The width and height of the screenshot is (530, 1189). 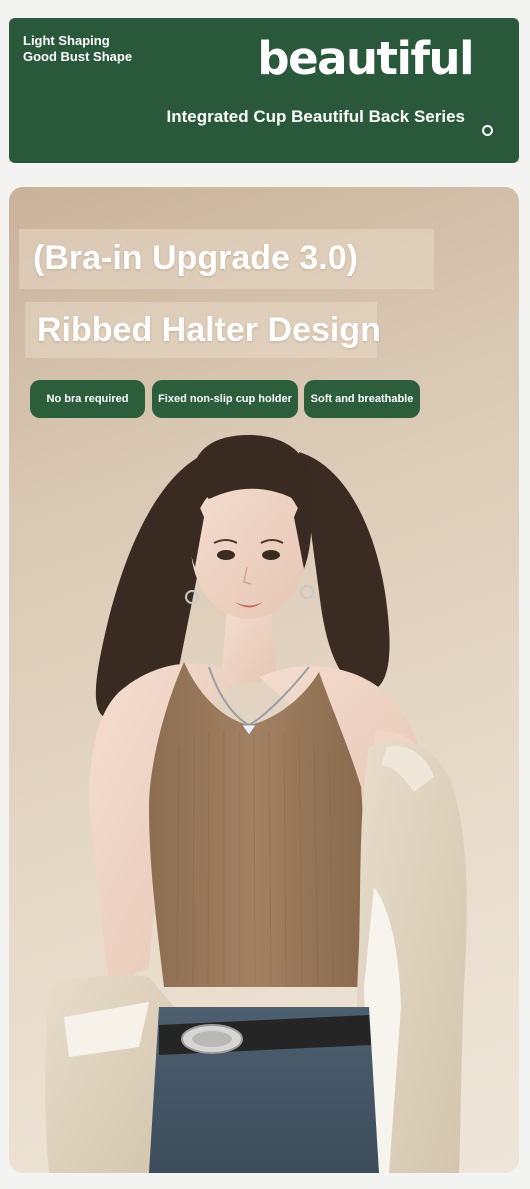 What do you see at coordinates (78, 48) in the screenshot?
I see `tagline: Light Shaping Good Bust Shape` at bounding box center [78, 48].